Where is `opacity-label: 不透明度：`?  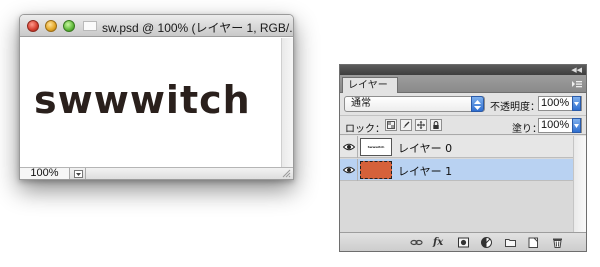
opacity-label: 不透明度： is located at coordinates (515, 107).